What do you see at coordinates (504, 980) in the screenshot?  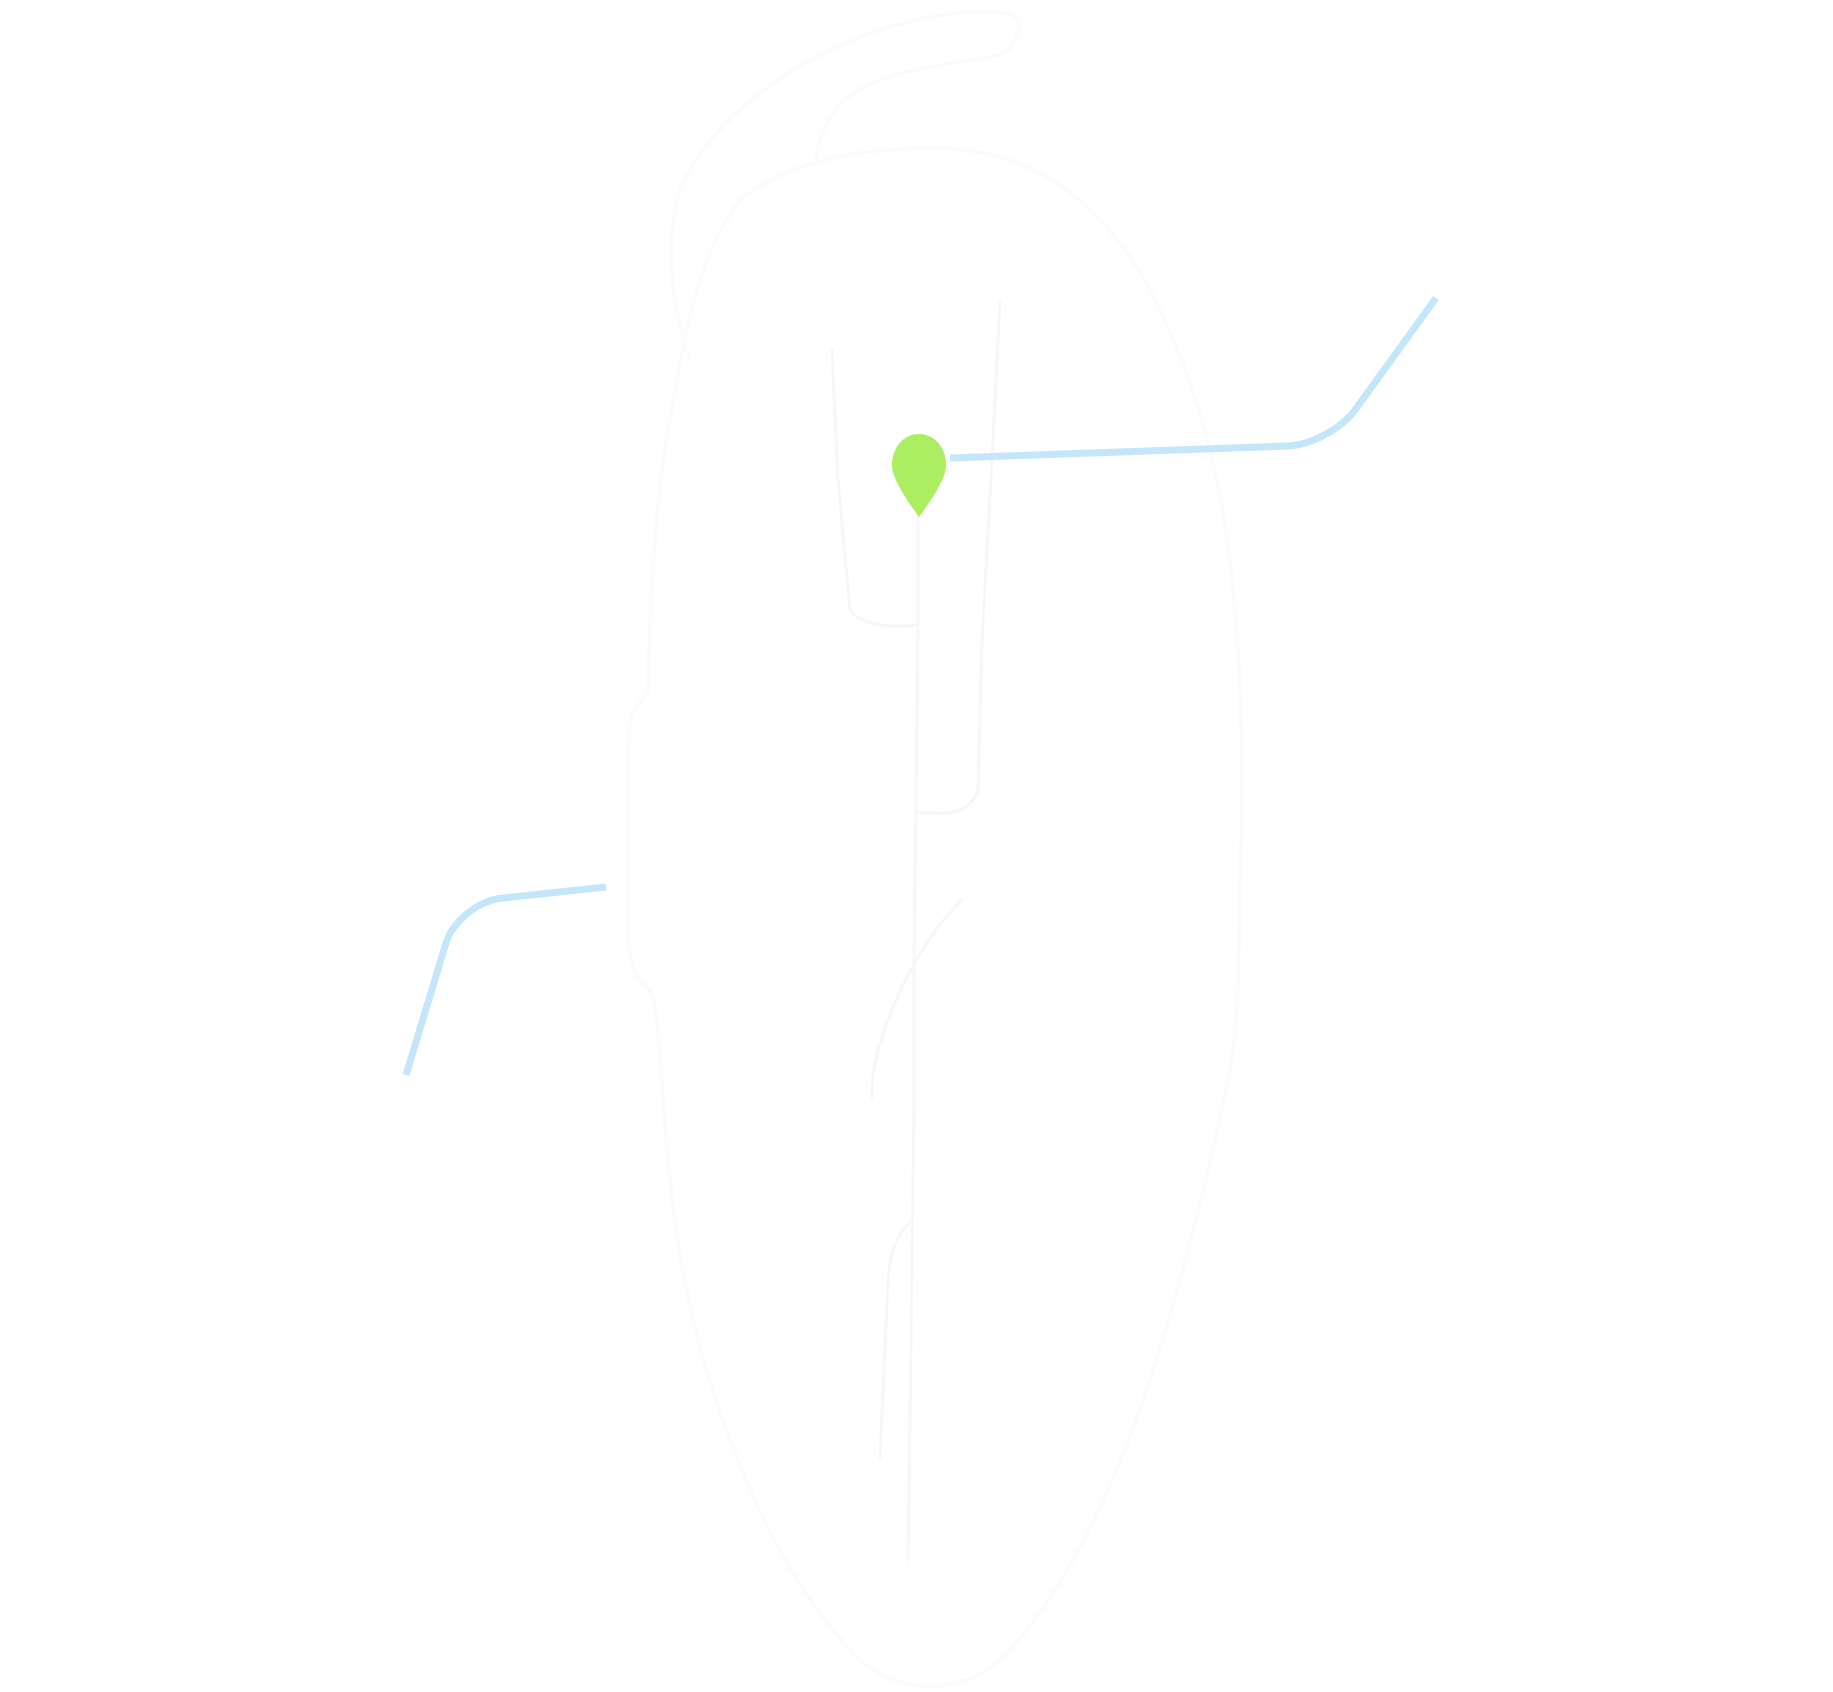 I see `route-southwest` at bounding box center [504, 980].